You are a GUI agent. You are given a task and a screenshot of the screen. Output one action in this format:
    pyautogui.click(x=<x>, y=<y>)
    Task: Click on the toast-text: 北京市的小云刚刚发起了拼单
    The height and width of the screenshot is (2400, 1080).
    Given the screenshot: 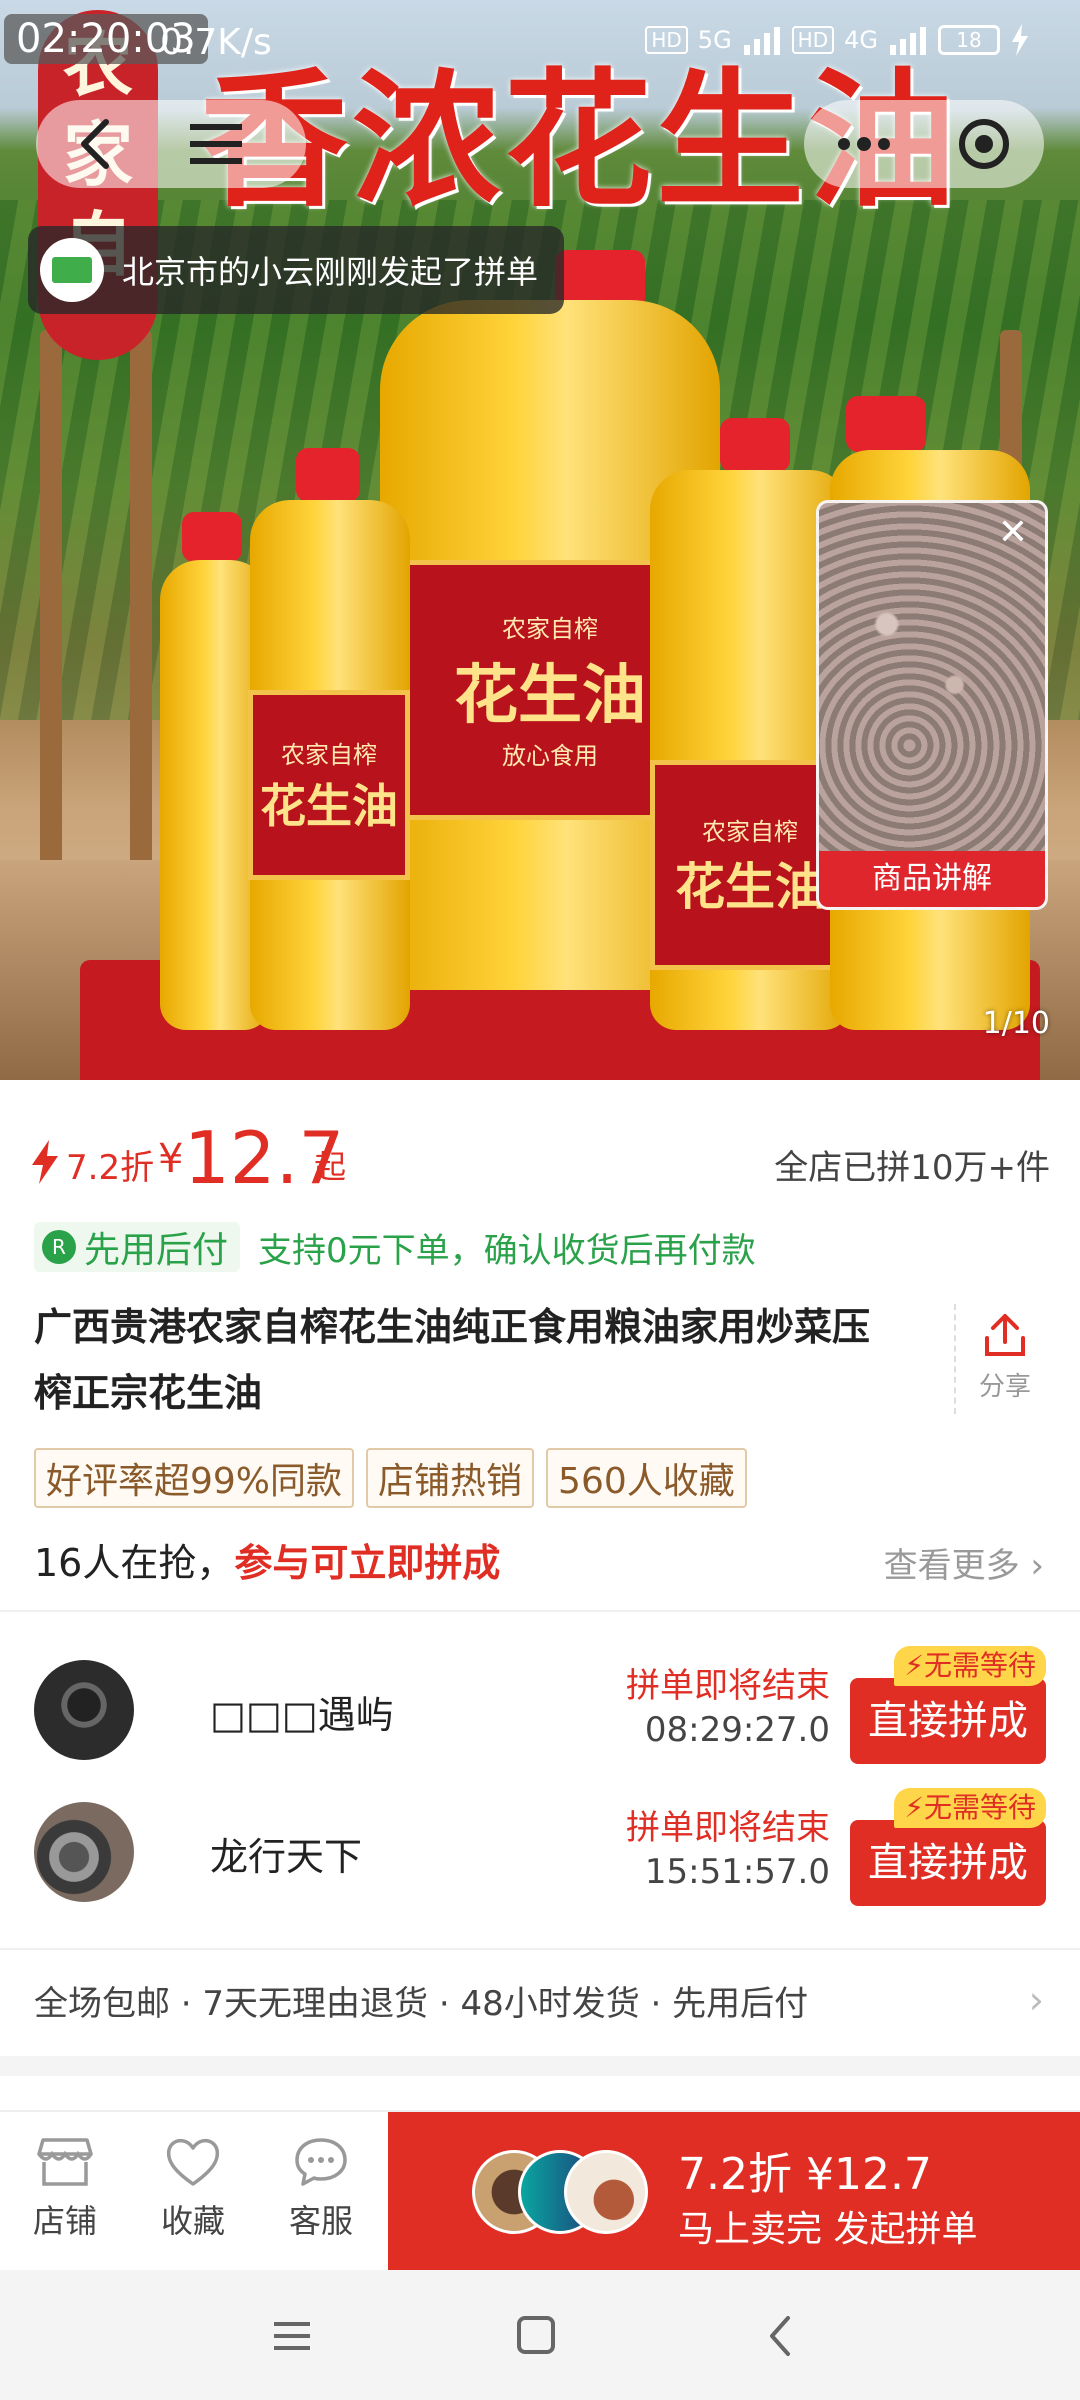 What is the action you would take?
    pyautogui.click(x=330, y=272)
    